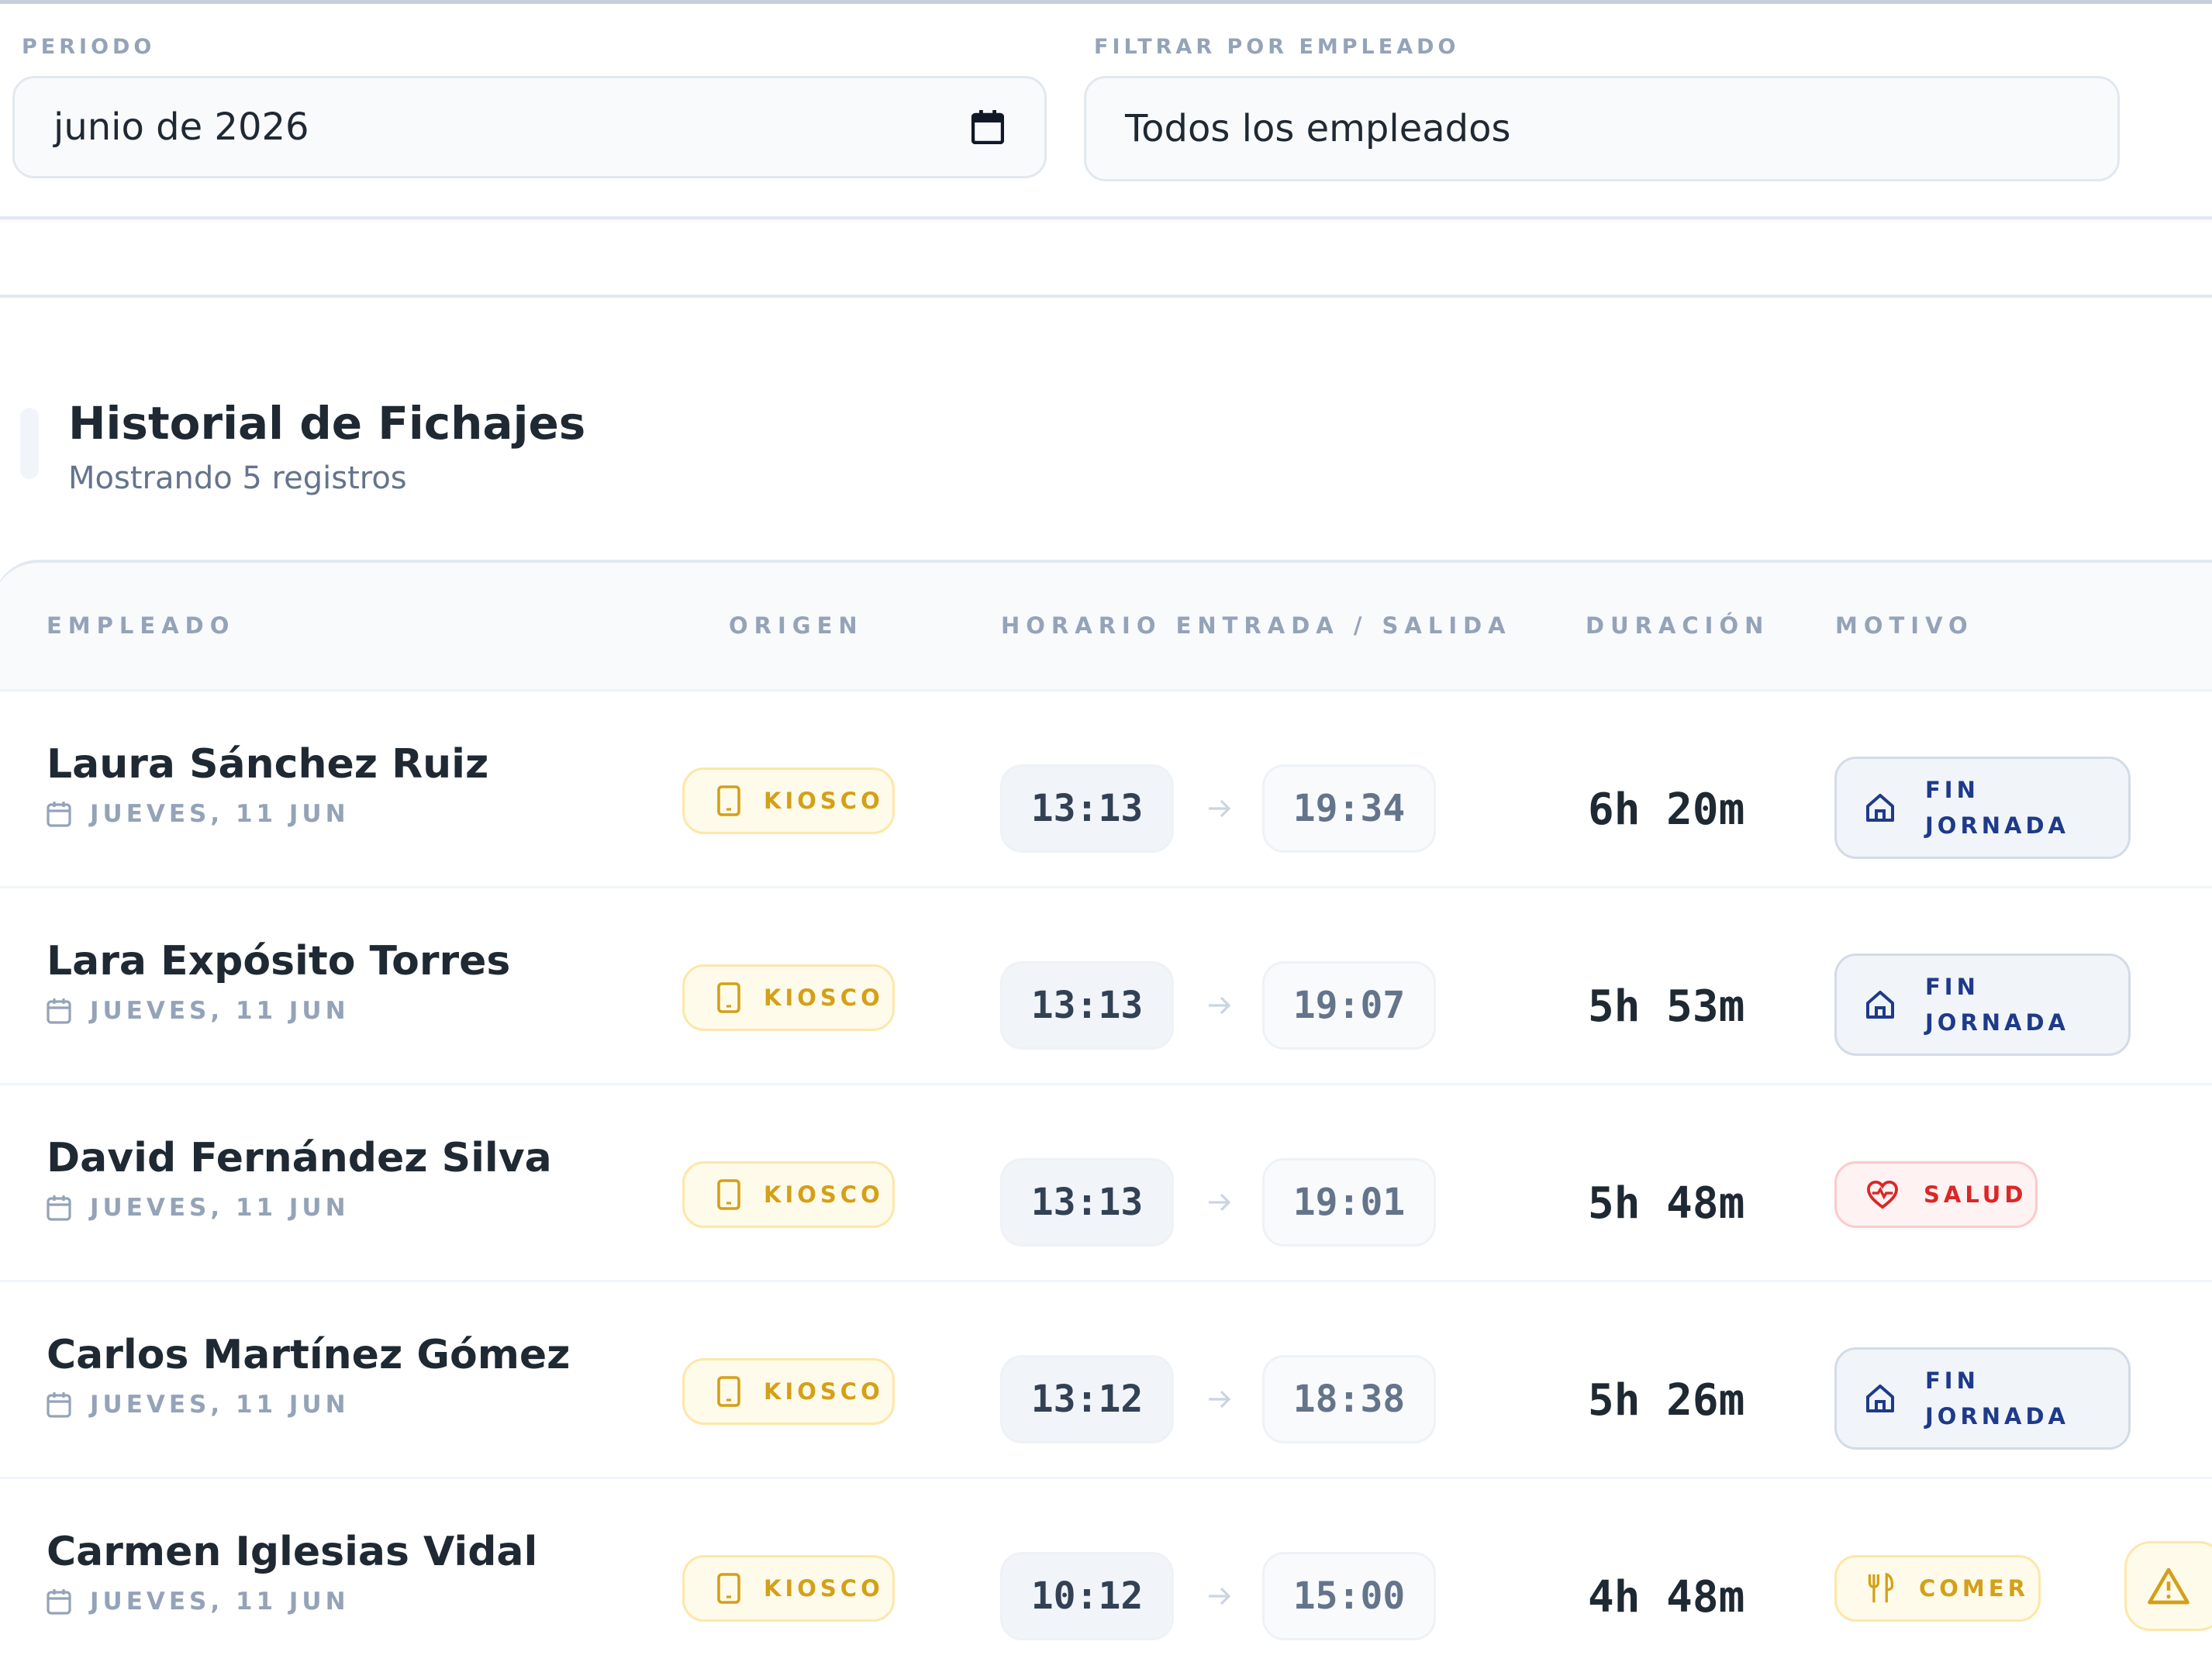 The height and width of the screenshot is (1676, 2212). What do you see at coordinates (292, 1552) in the screenshot?
I see `employee-name: Carmen Iglesias Vidal` at bounding box center [292, 1552].